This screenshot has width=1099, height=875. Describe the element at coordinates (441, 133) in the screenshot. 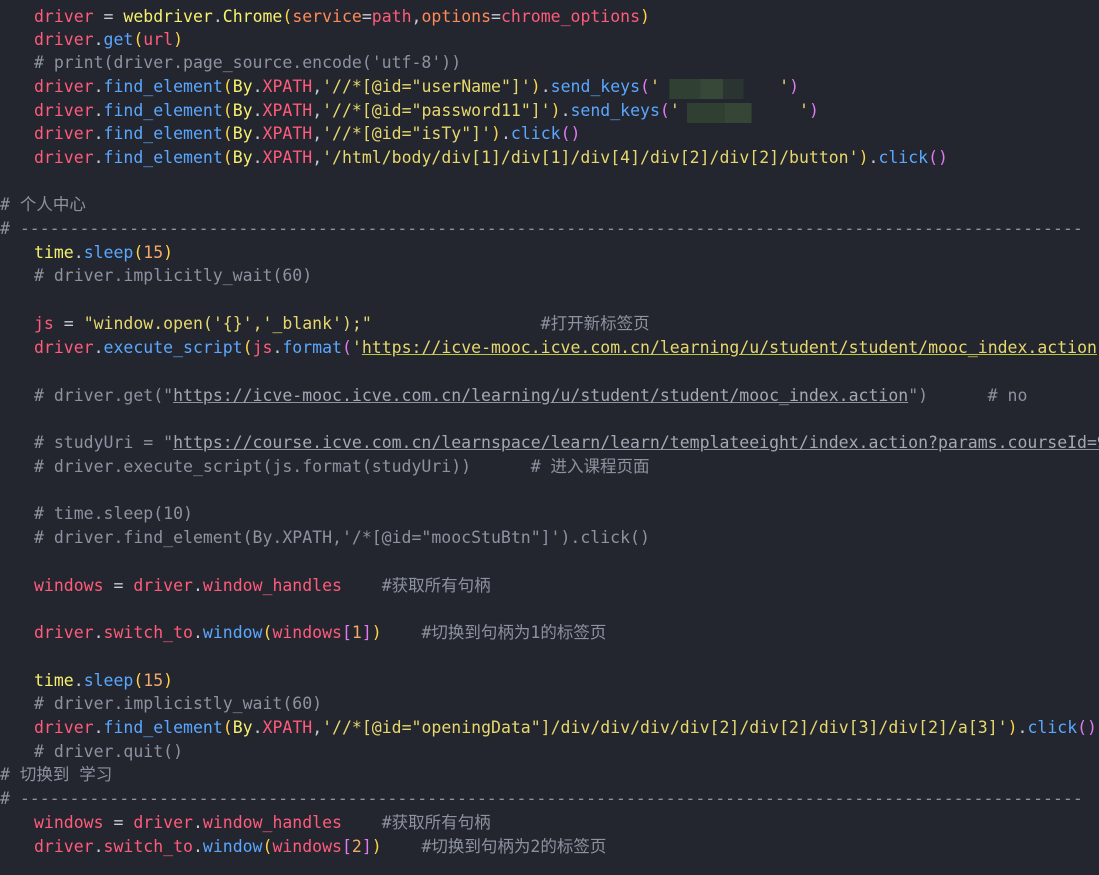

I see `code-token: isTy` at that location.